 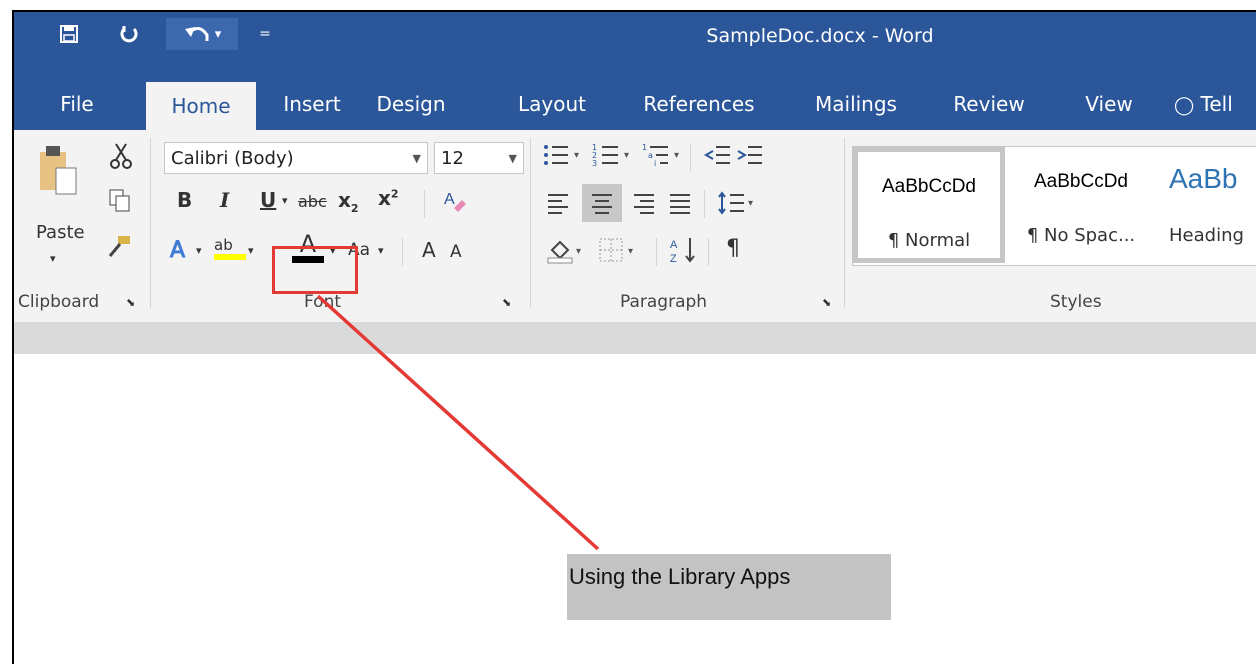 What do you see at coordinates (230, 257) in the screenshot?
I see `highlight-color-bar` at bounding box center [230, 257].